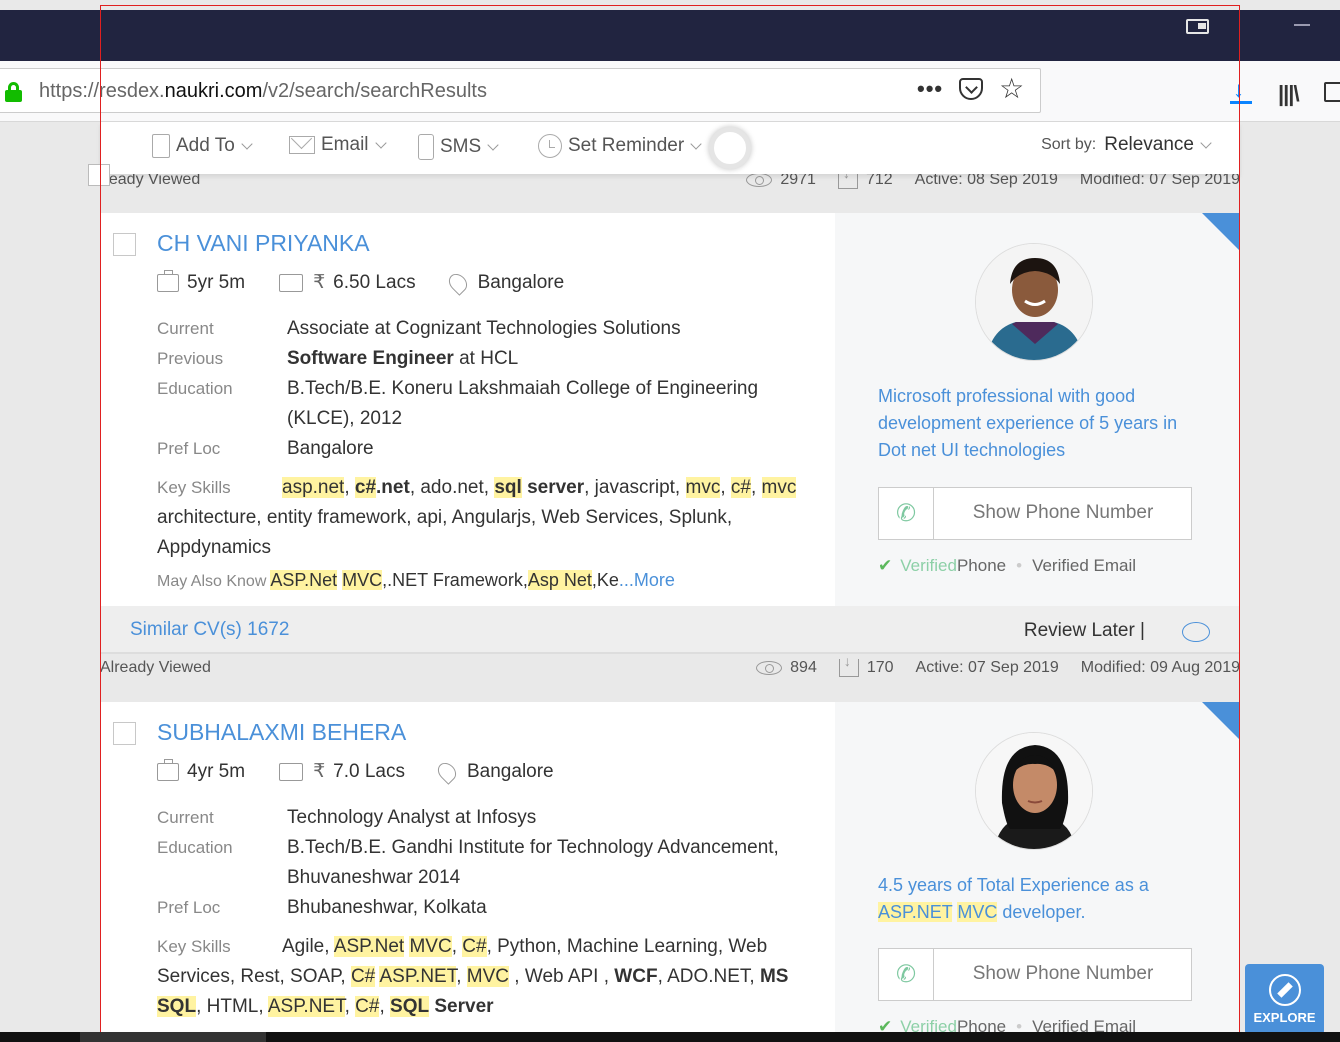 The height and width of the screenshot is (1042, 1340). I want to click on clock-icon, so click(550, 146).